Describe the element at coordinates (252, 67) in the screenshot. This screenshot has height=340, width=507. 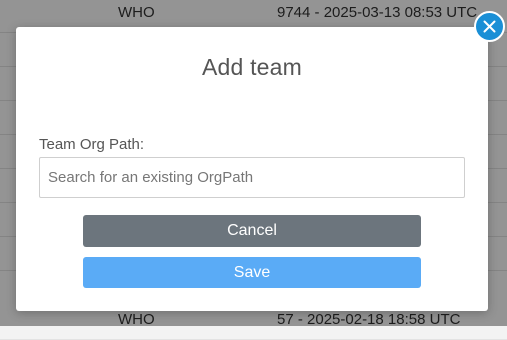
I see `dialog-title: Add team` at that location.